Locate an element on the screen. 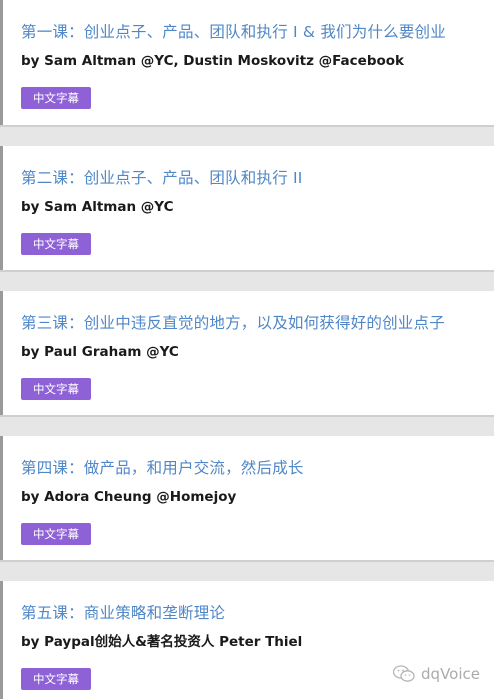  subtitle-badge-2: 中文字幕 is located at coordinates (56, 244).